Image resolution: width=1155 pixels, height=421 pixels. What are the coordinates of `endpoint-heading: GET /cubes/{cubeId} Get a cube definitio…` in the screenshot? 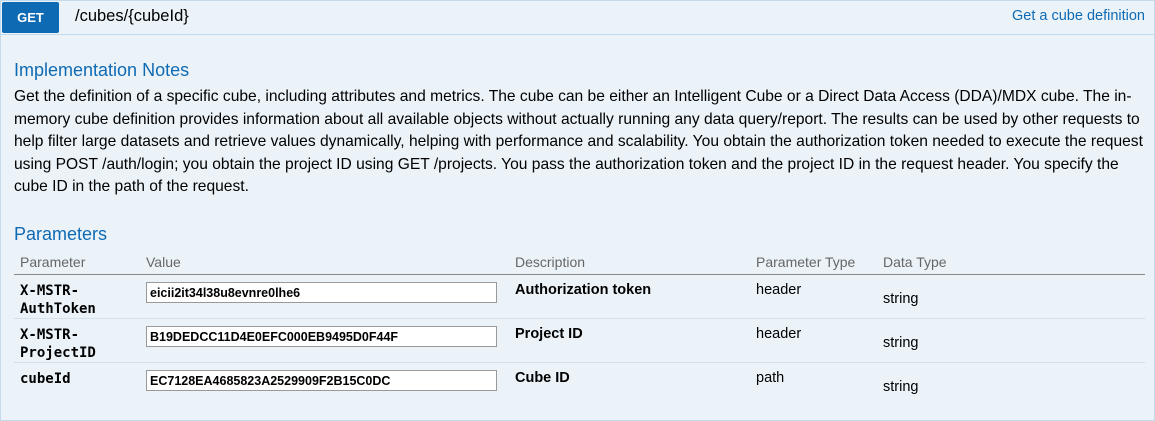 It's located at (577, 18).